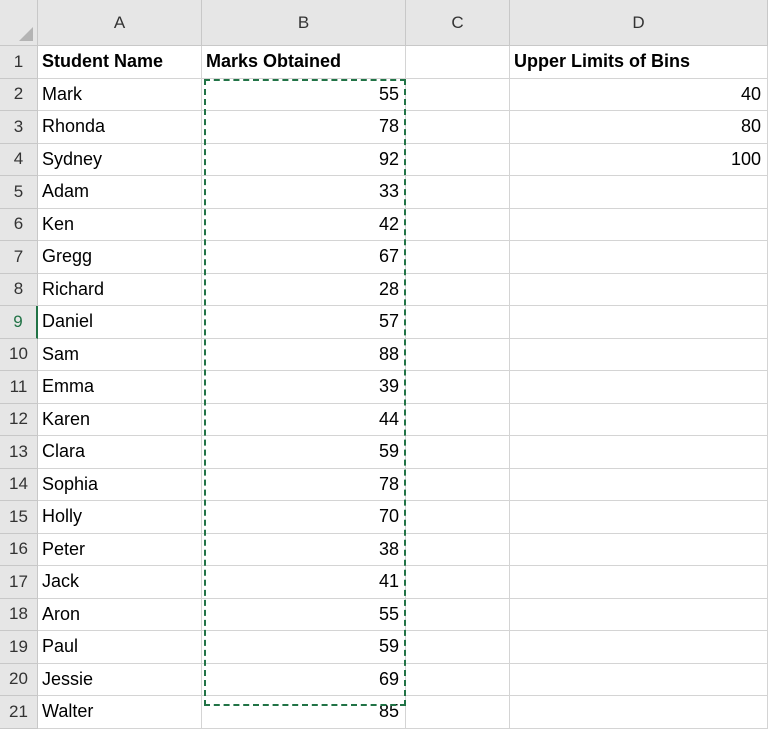  What do you see at coordinates (19, 192) in the screenshot?
I see `row-header: 5` at bounding box center [19, 192].